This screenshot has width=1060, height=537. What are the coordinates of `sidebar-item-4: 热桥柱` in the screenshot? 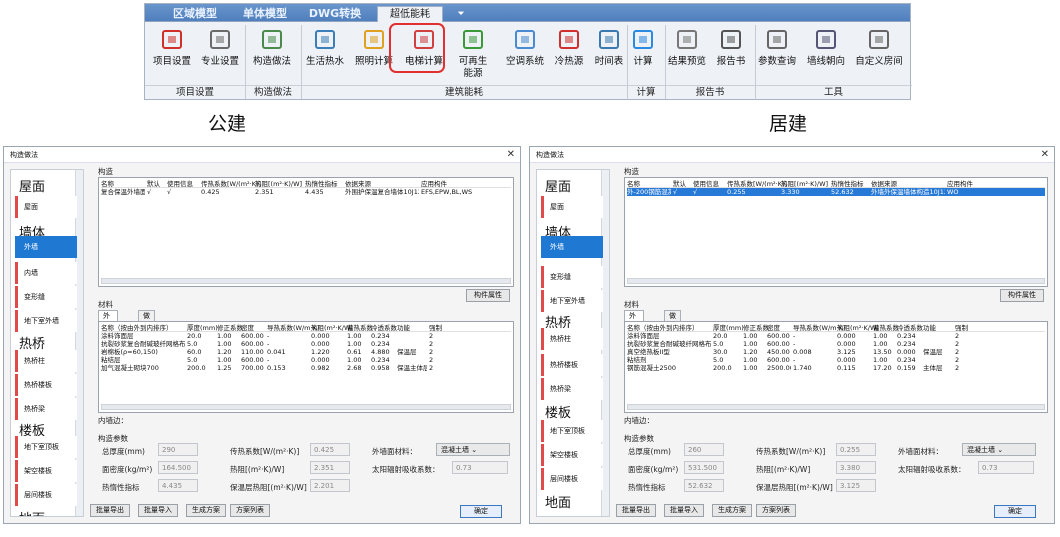 It's located at (572, 339).